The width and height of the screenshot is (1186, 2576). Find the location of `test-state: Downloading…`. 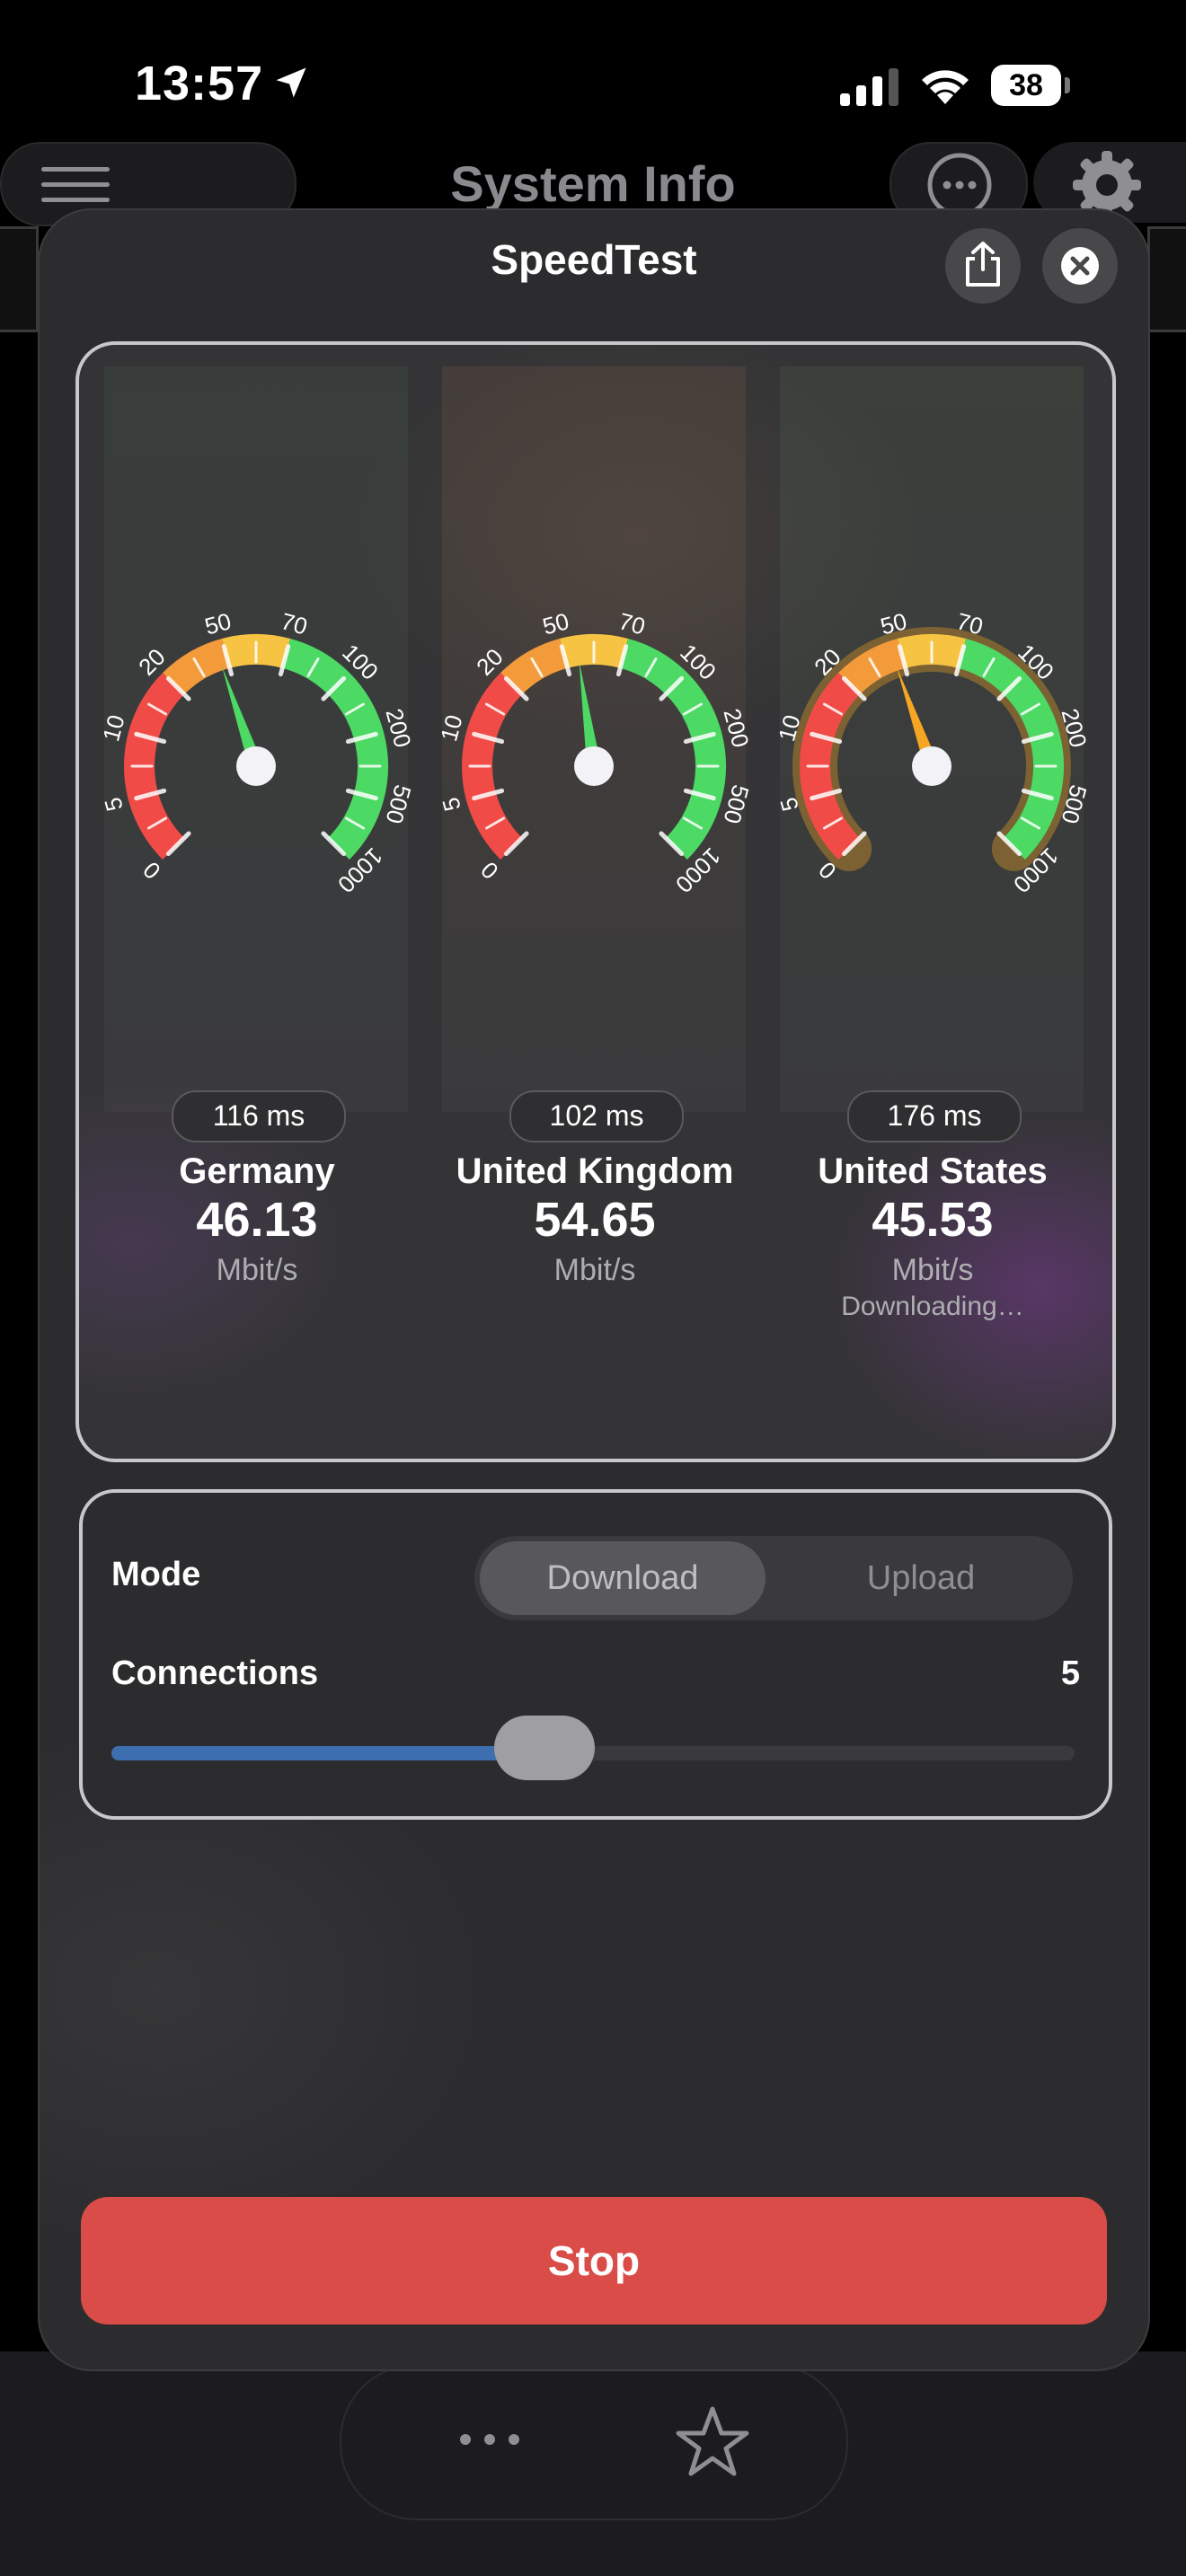

test-state: Downloading… is located at coordinates (932, 1306).